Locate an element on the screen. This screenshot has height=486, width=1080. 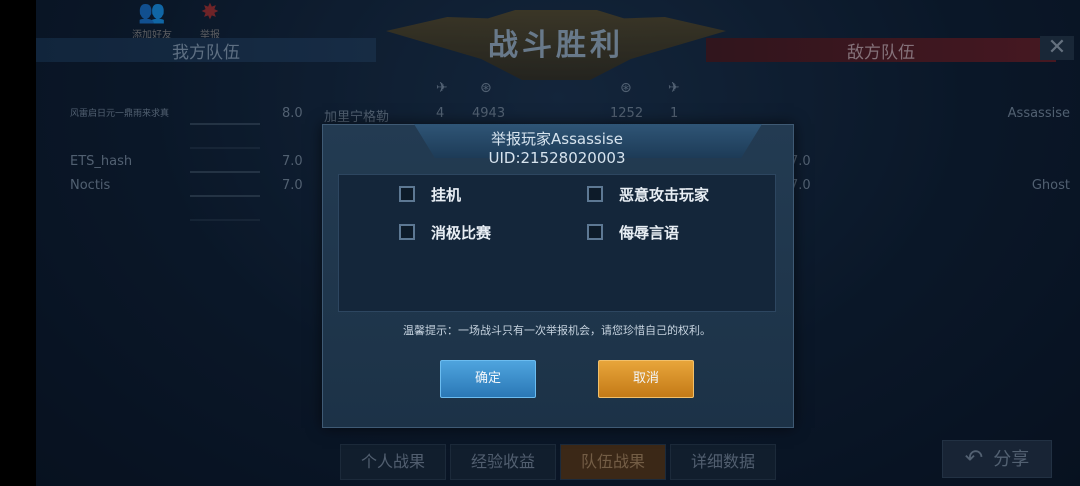
option-harass: 恶意攻击玩家 is located at coordinates (648, 194).